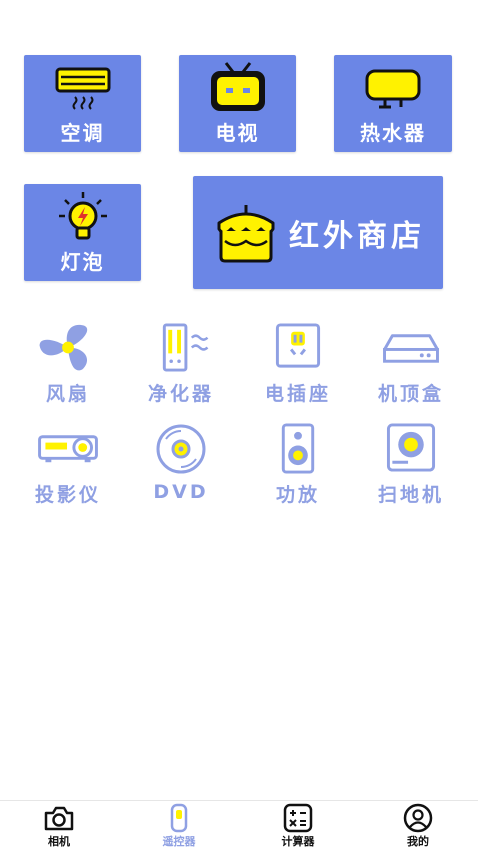  What do you see at coordinates (411, 447) in the screenshot?
I see `robot-vacuum-icon` at bounding box center [411, 447].